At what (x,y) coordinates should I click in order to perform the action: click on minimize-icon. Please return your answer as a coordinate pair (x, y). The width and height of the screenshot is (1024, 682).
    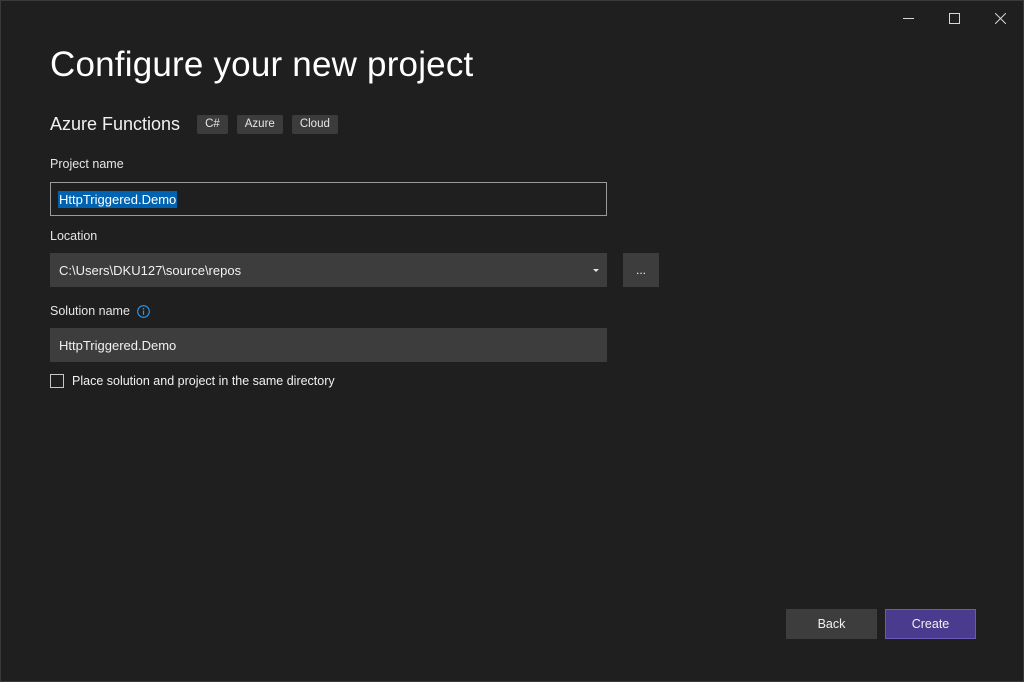
    Looking at the image, I should click on (908, 18).